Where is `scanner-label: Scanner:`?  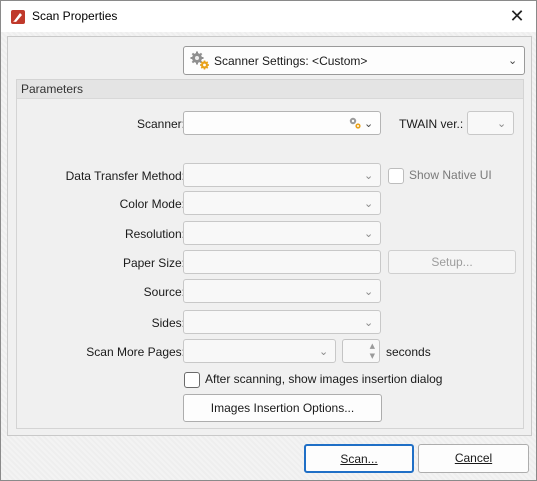 scanner-label: Scanner: is located at coordinates (160, 124).